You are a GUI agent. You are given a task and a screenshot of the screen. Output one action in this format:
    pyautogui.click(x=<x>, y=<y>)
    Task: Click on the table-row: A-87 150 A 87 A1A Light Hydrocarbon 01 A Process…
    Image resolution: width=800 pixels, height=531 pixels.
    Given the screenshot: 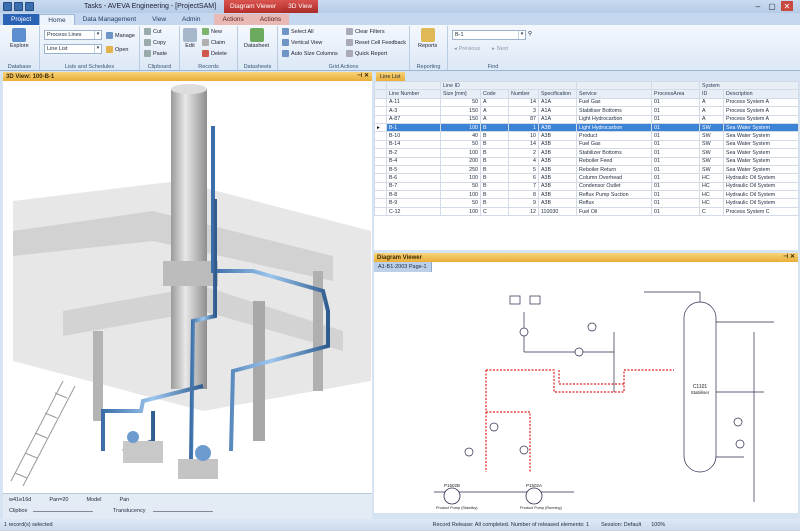 What is the action you would take?
    pyautogui.click(x=587, y=119)
    